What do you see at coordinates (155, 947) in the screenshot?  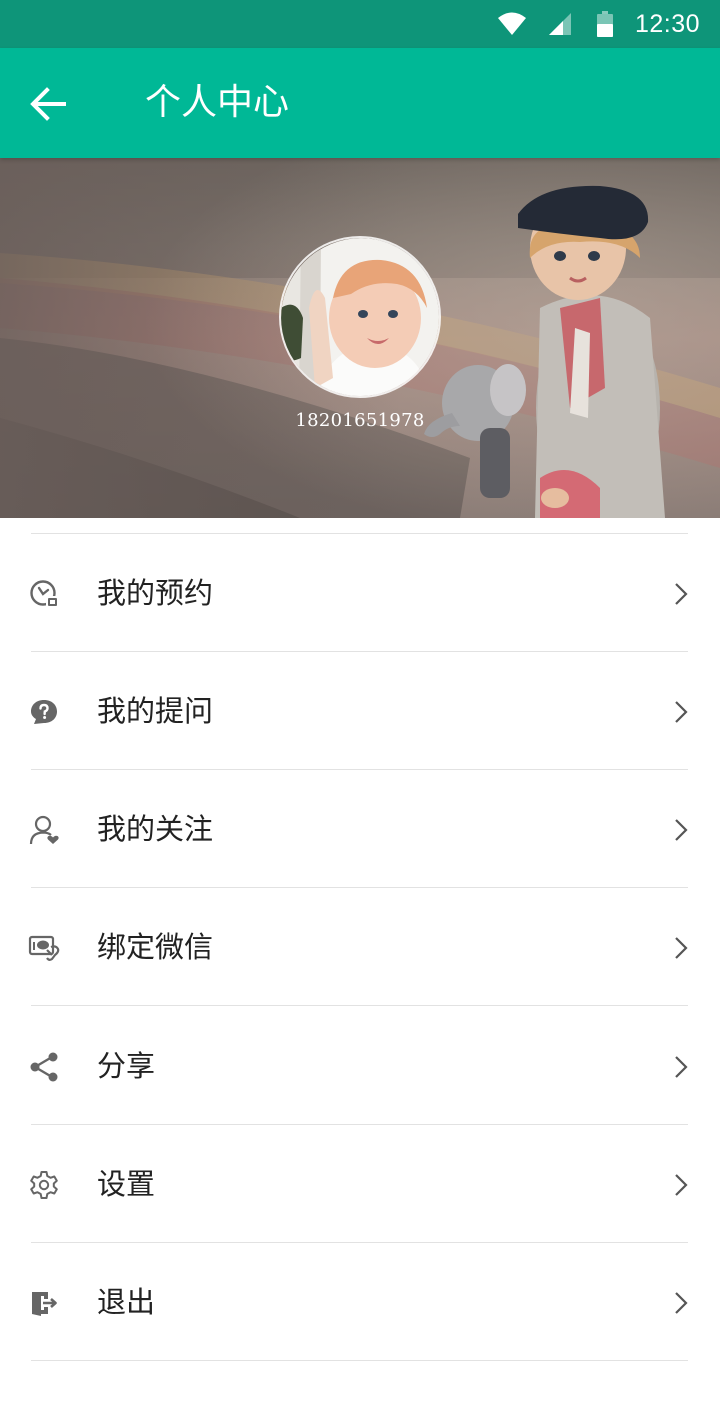 I see `menu-item-label: 绑定微信` at bounding box center [155, 947].